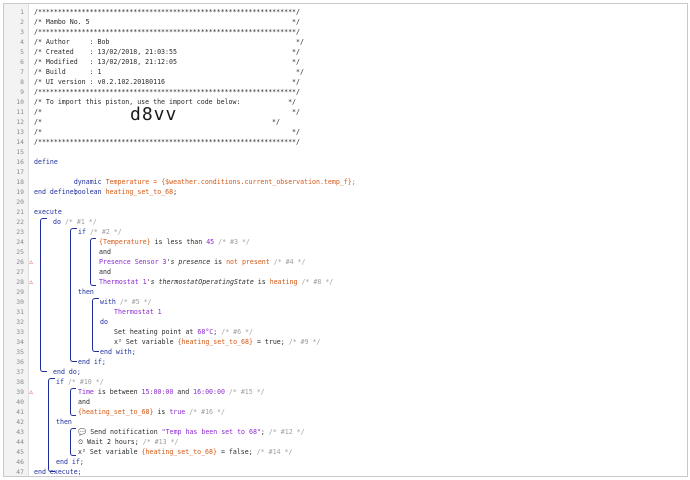 The image size is (690, 480). What do you see at coordinates (82, 432) in the screenshot?
I see `notification-icon: 💬` at bounding box center [82, 432].